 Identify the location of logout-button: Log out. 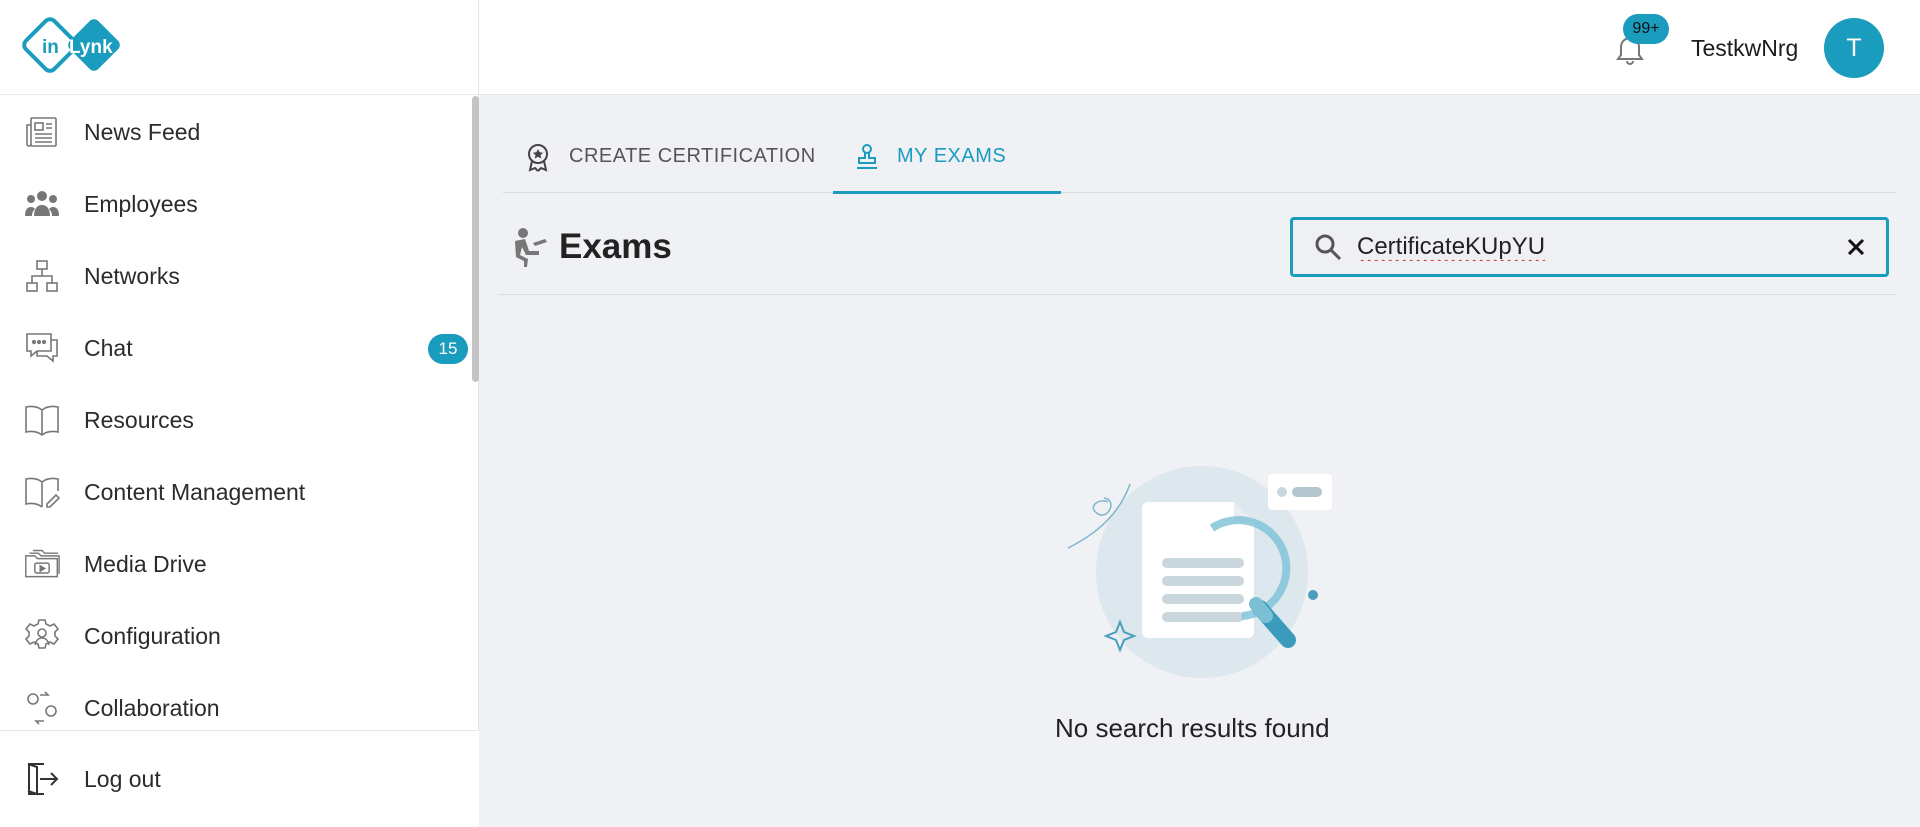
(239, 778).